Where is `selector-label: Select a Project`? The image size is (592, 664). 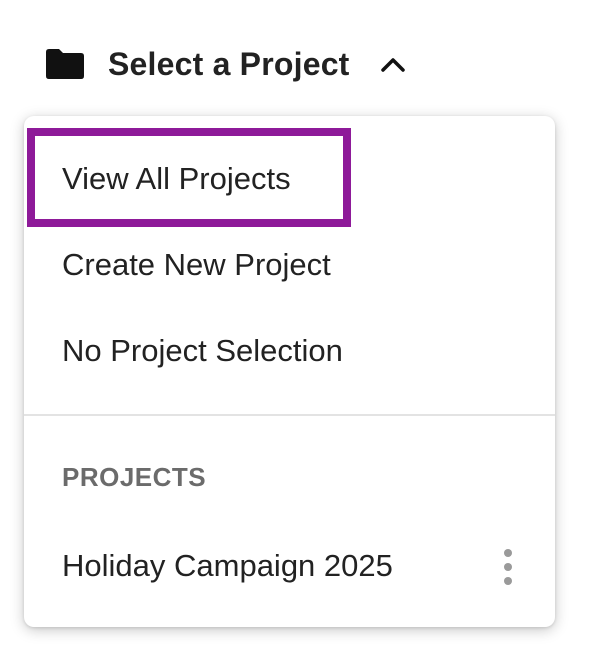 selector-label: Select a Project is located at coordinates (229, 63).